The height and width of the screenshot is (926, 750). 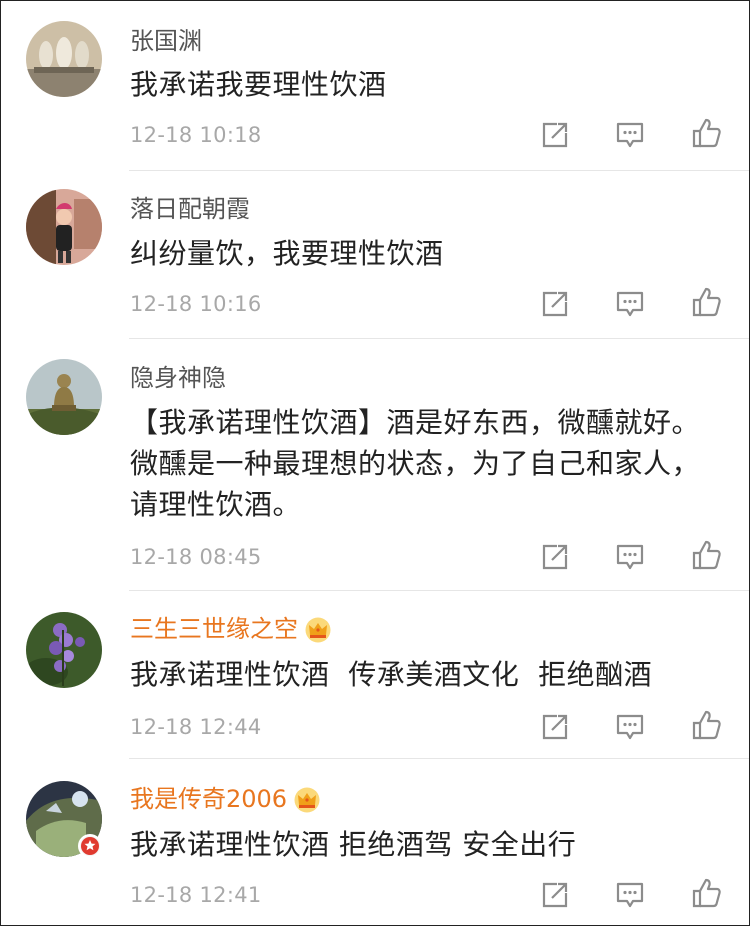 I want to click on verified-badge-icon, so click(x=90, y=846).